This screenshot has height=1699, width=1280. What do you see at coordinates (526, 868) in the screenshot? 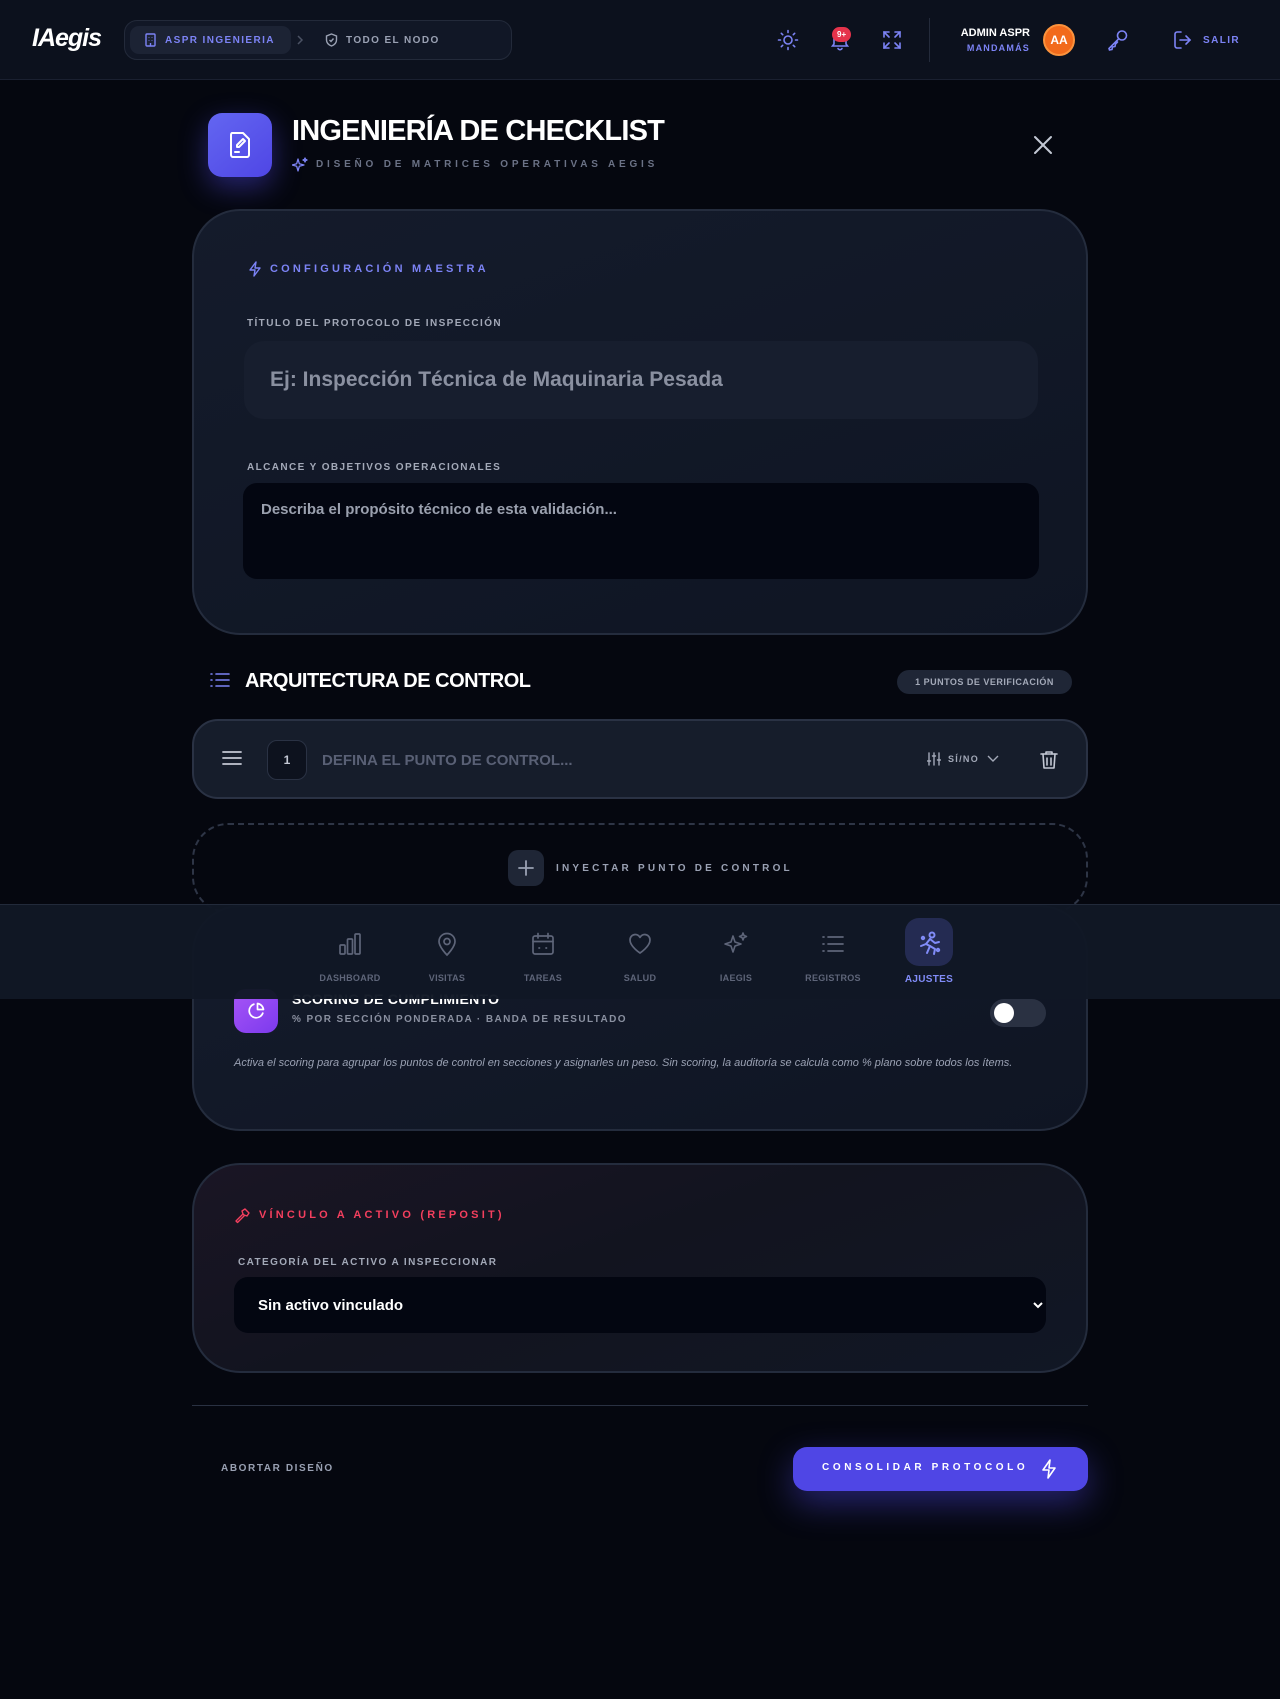
I see `add-button` at bounding box center [526, 868].